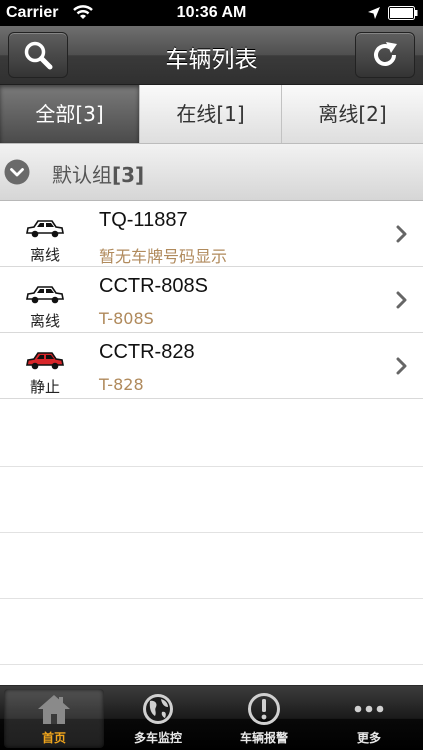 The height and width of the screenshot is (750, 423). I want to click on vehicle-subtitle: T-808S, so click(126, 318).